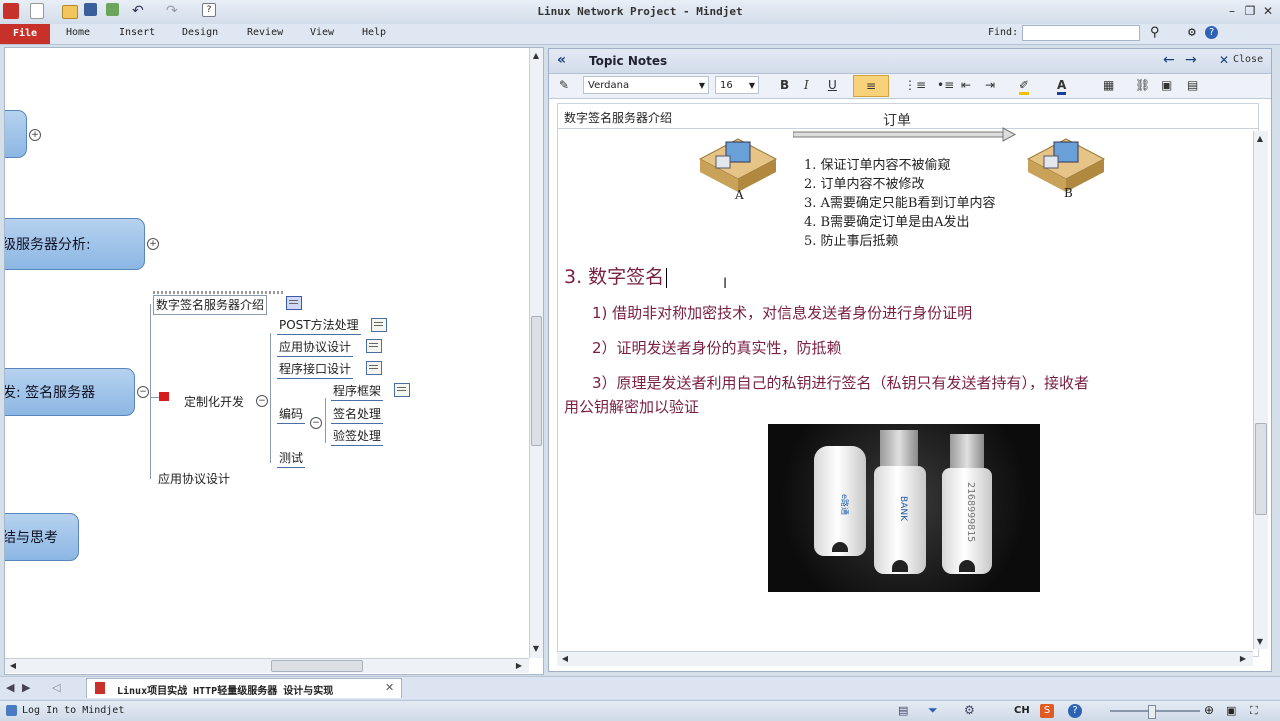  Describe the element at coordinates (1155, 32) in the screenshot. I see `binoculars-icon: ⚲` at that location.